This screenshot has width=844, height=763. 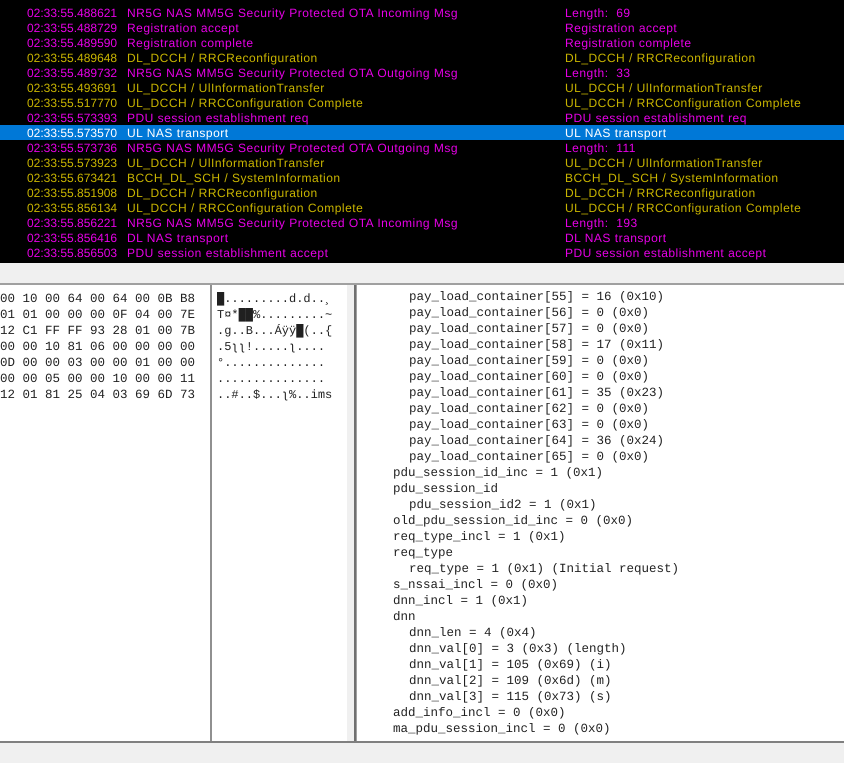 I want to click on field-line: pay_load_container[62] = 0 (0x0), so click(x=529, y=409).